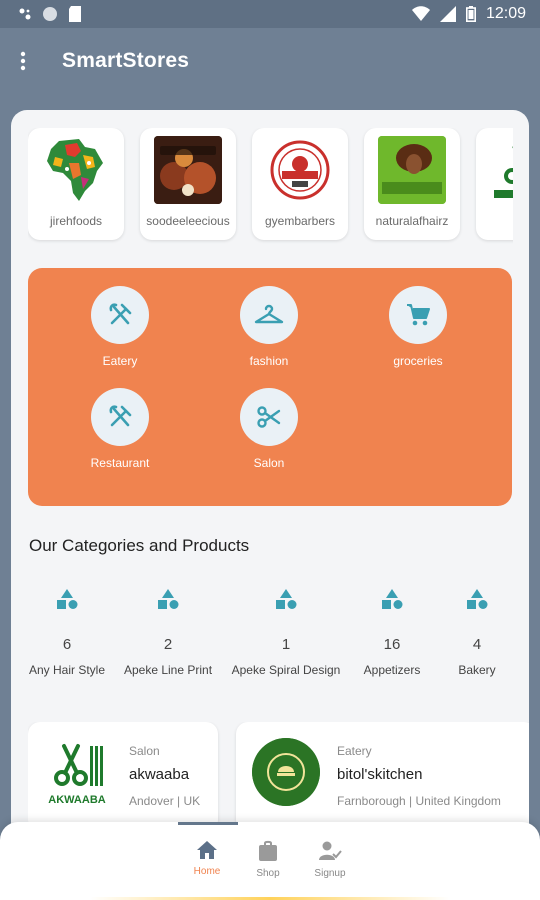  Describe the element at coordinates (67, 644) in the screenshot. I see `product-count: 6` at that location.